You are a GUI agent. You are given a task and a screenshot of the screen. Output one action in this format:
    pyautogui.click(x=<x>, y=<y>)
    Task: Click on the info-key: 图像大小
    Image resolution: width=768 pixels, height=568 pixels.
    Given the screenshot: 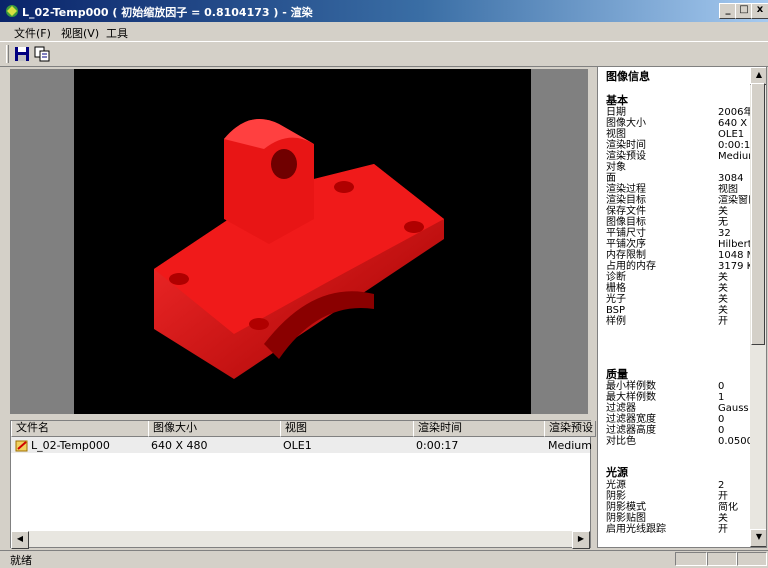 What is the action you would take?
    pyautogui.click(x=626, y=123)
    